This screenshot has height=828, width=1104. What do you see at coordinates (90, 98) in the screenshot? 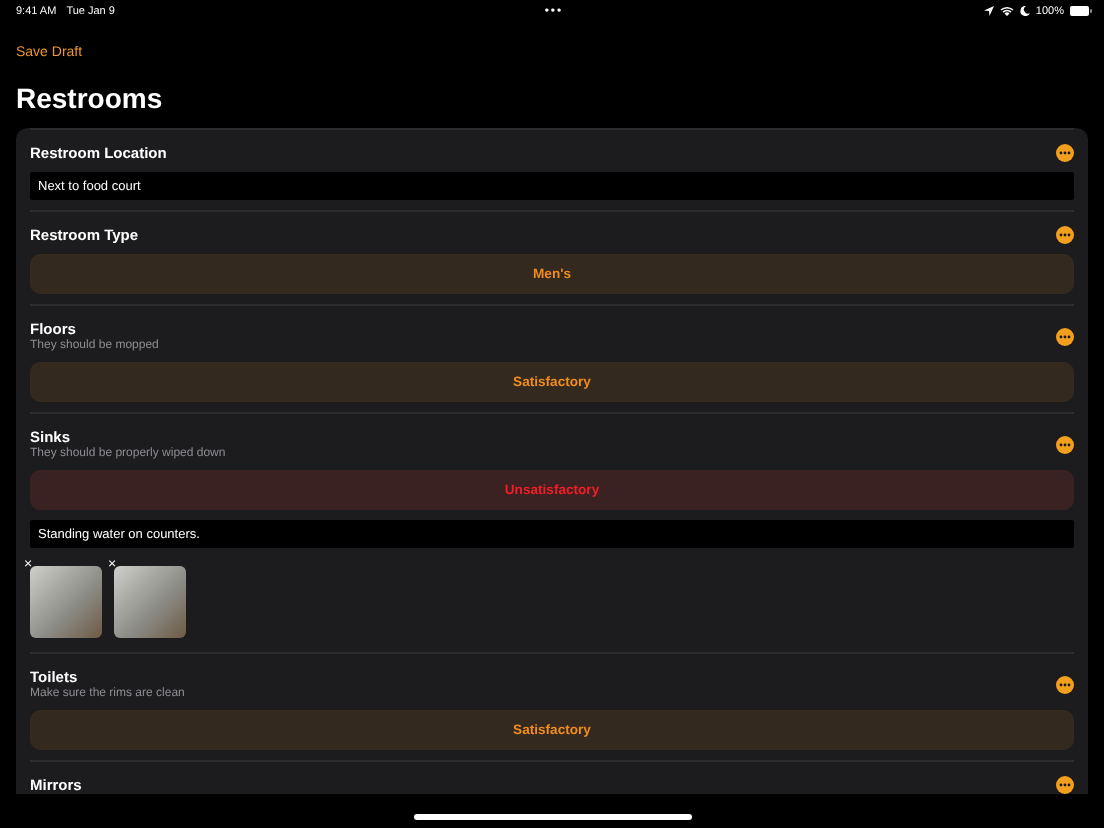
I see `page-title: Restrooms` at bounding box center [90, 98].